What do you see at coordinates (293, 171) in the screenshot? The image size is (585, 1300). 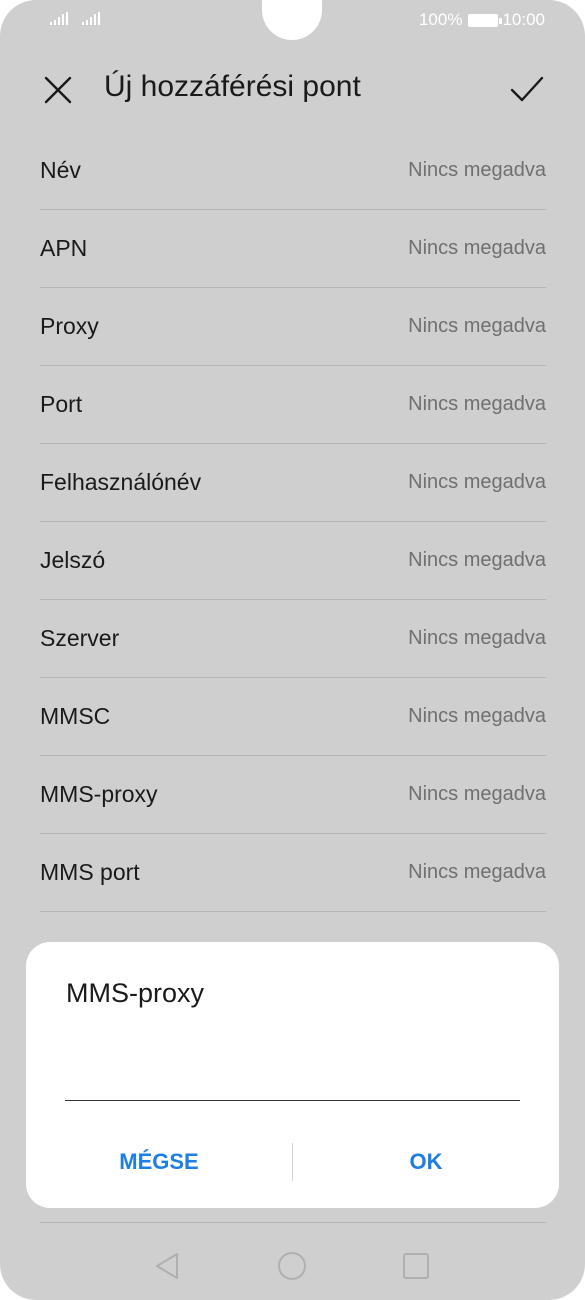 I see `setting-row-name: Név Nincs megadva` at bounding box center [293, 171].